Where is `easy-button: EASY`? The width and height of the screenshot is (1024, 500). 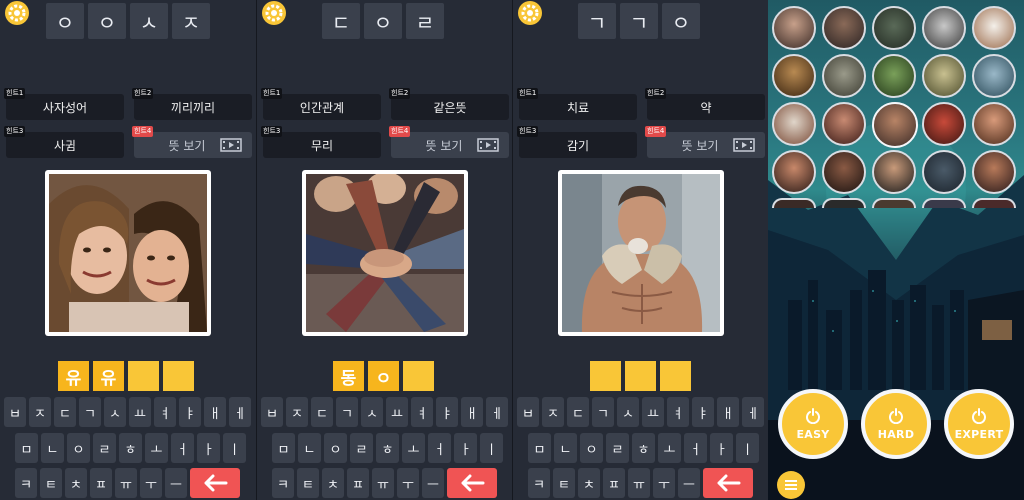 easy-button: EASY is located at coordinates (813, 424).